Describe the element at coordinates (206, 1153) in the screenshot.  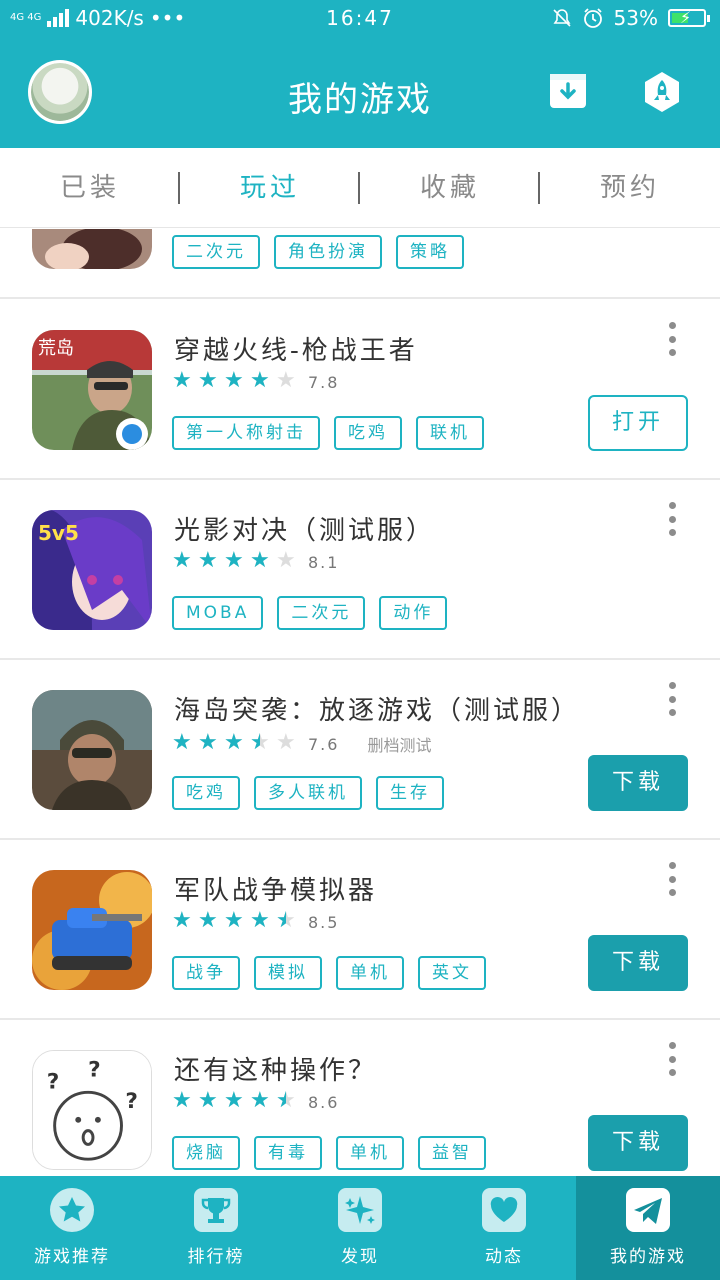
I see `tag: 烧脑` at that location.